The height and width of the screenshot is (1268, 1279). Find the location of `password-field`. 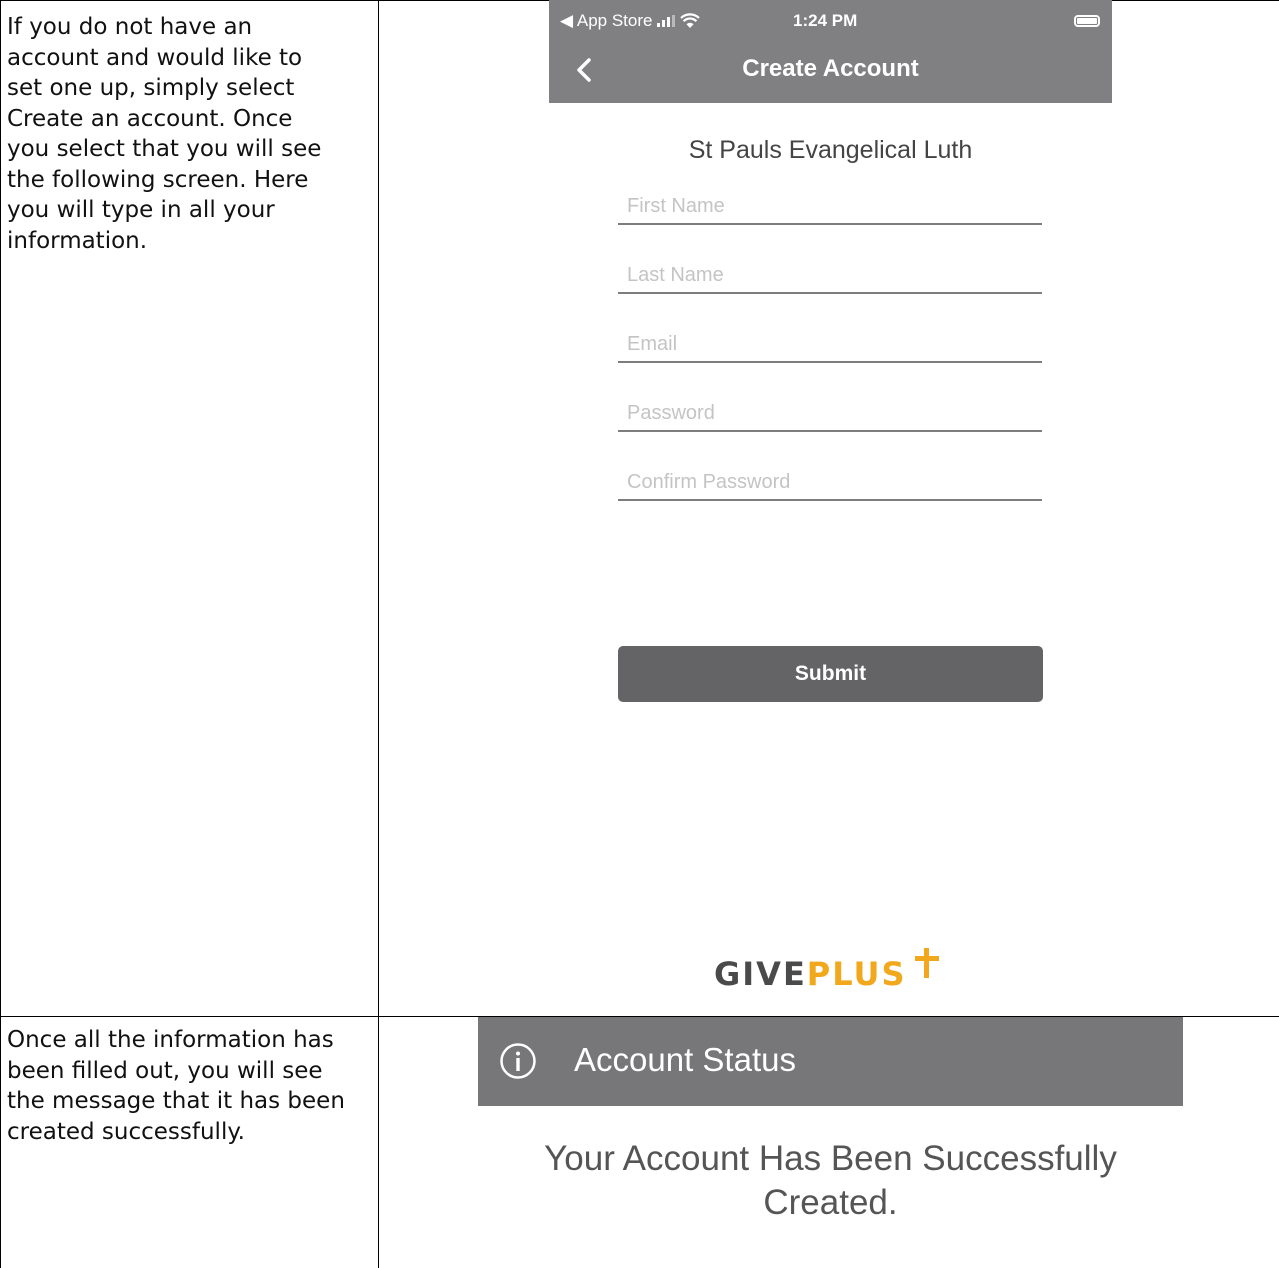

password-field is located at coordinates (830, 414).